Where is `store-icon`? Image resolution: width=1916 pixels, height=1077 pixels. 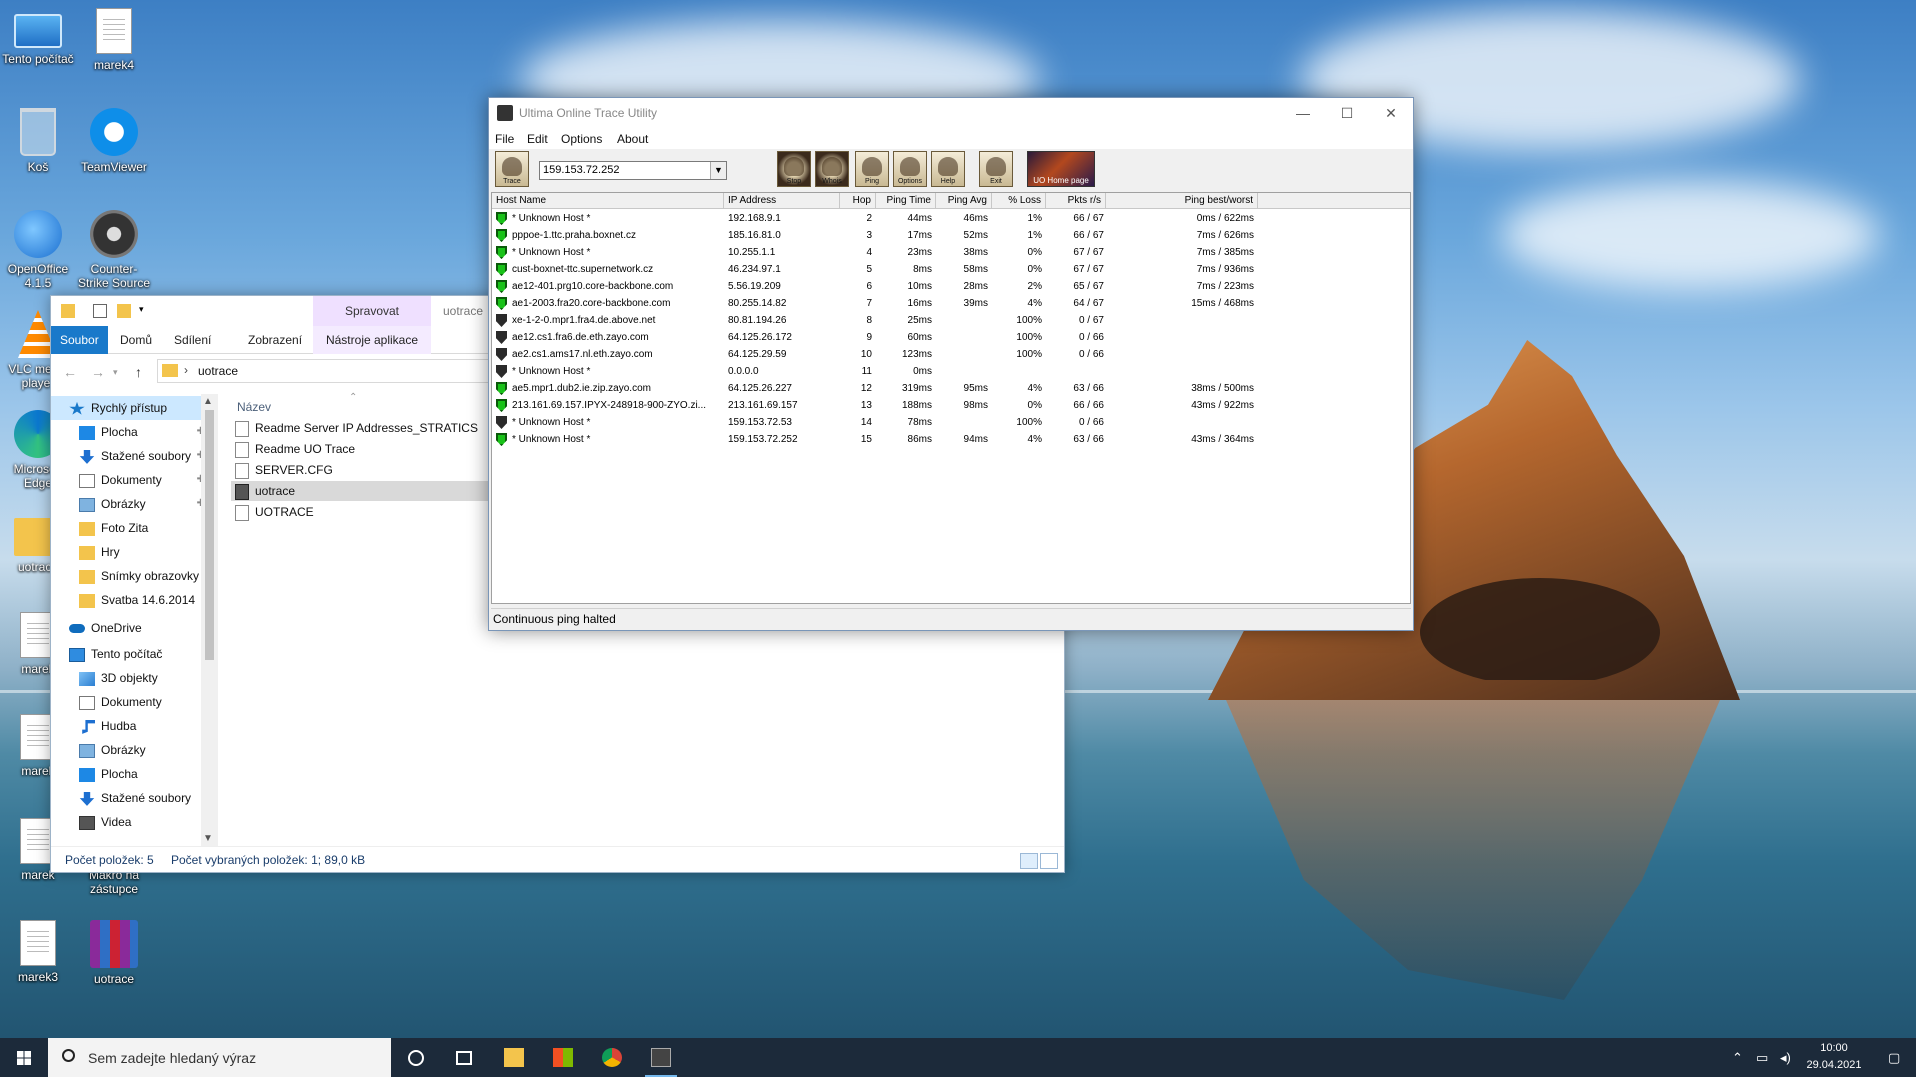
store-icon is located at coordinates (563, 1057).